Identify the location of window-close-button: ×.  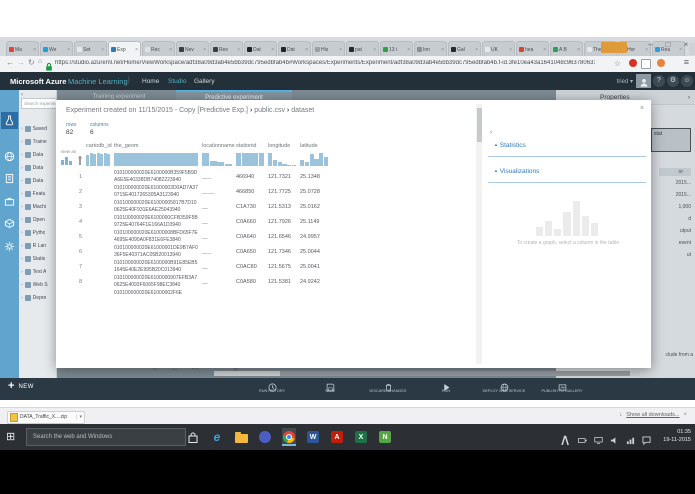
(686, 44).